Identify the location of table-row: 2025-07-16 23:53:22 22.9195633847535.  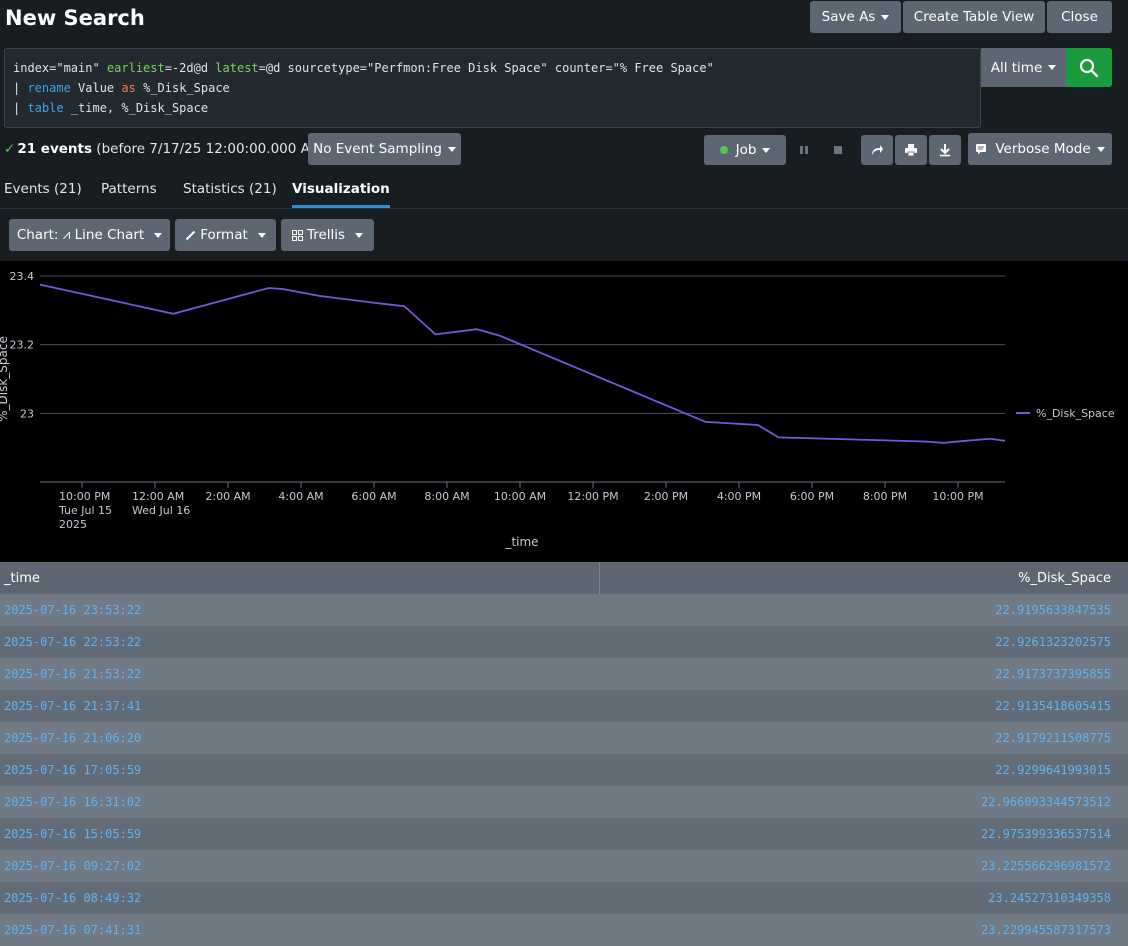
(564, 610).